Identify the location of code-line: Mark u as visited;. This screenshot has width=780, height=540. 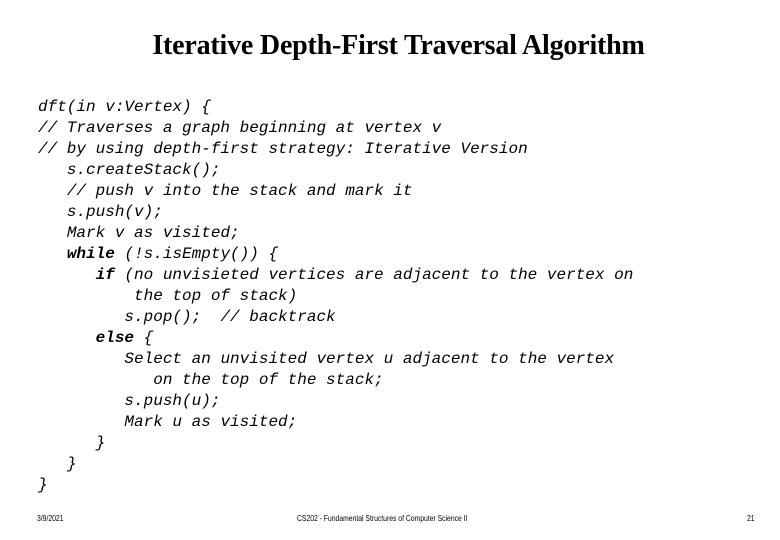
(335, 422).